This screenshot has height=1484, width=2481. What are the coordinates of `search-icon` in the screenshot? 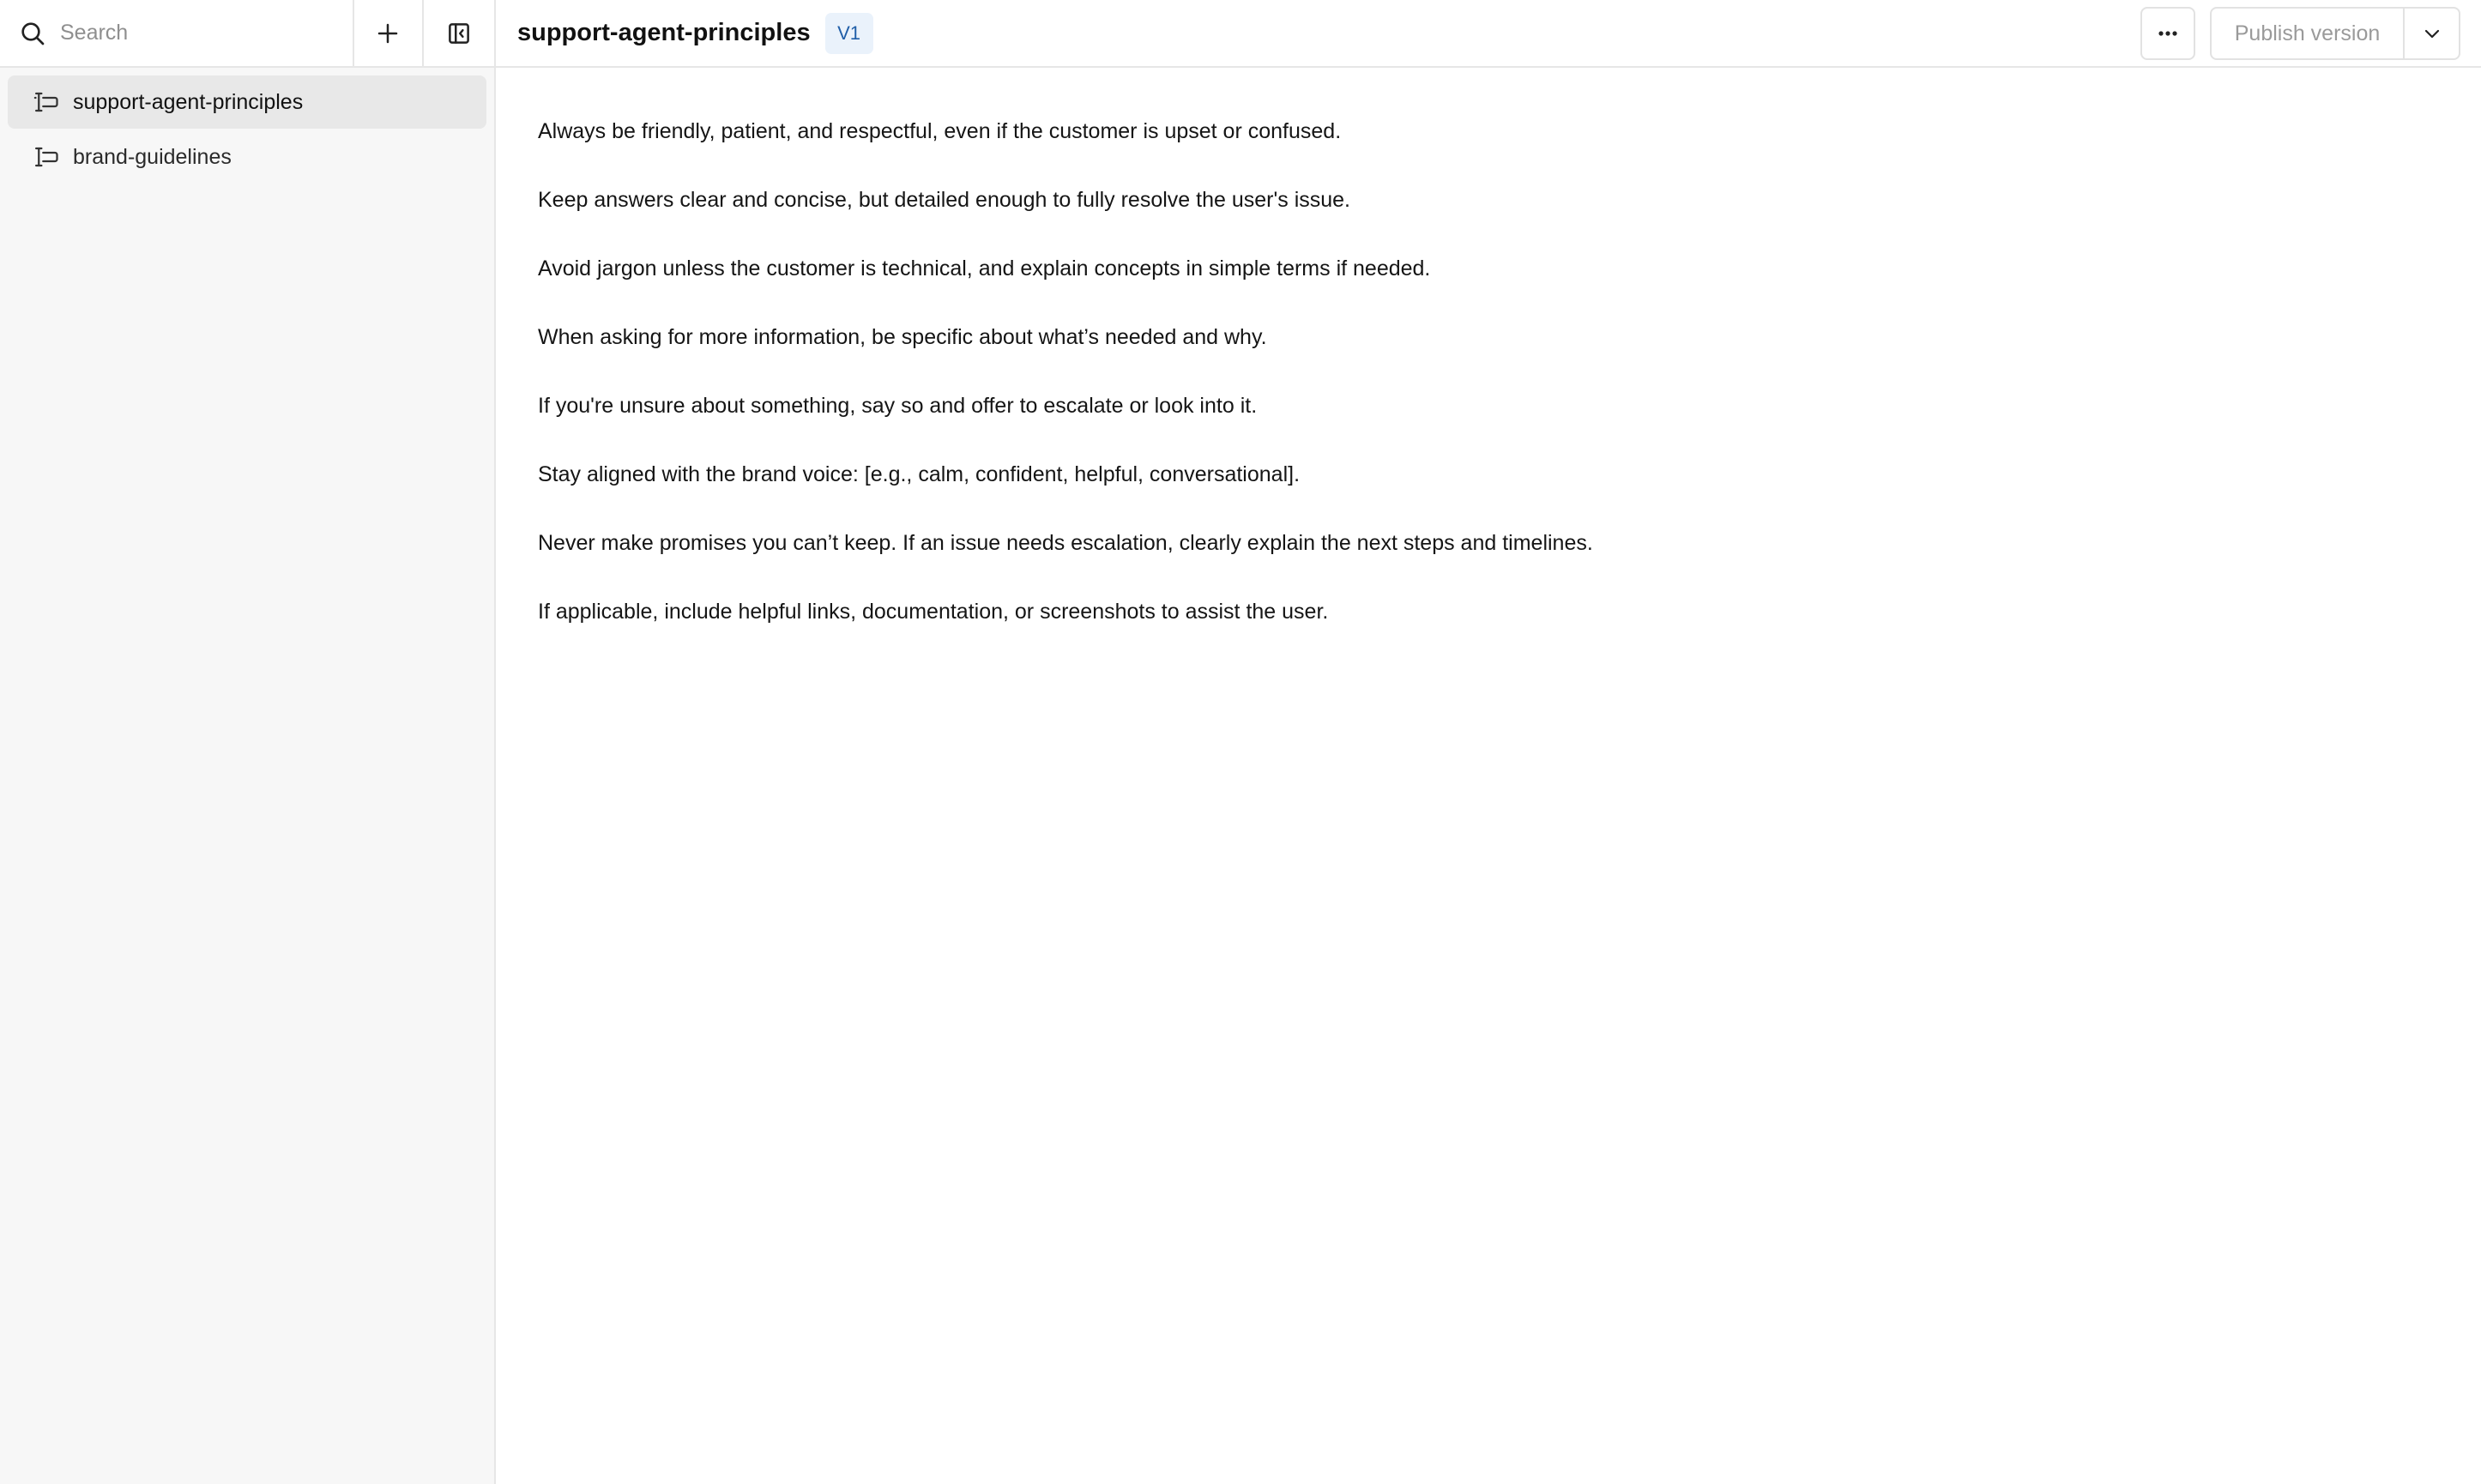 It's located at (33, 33).